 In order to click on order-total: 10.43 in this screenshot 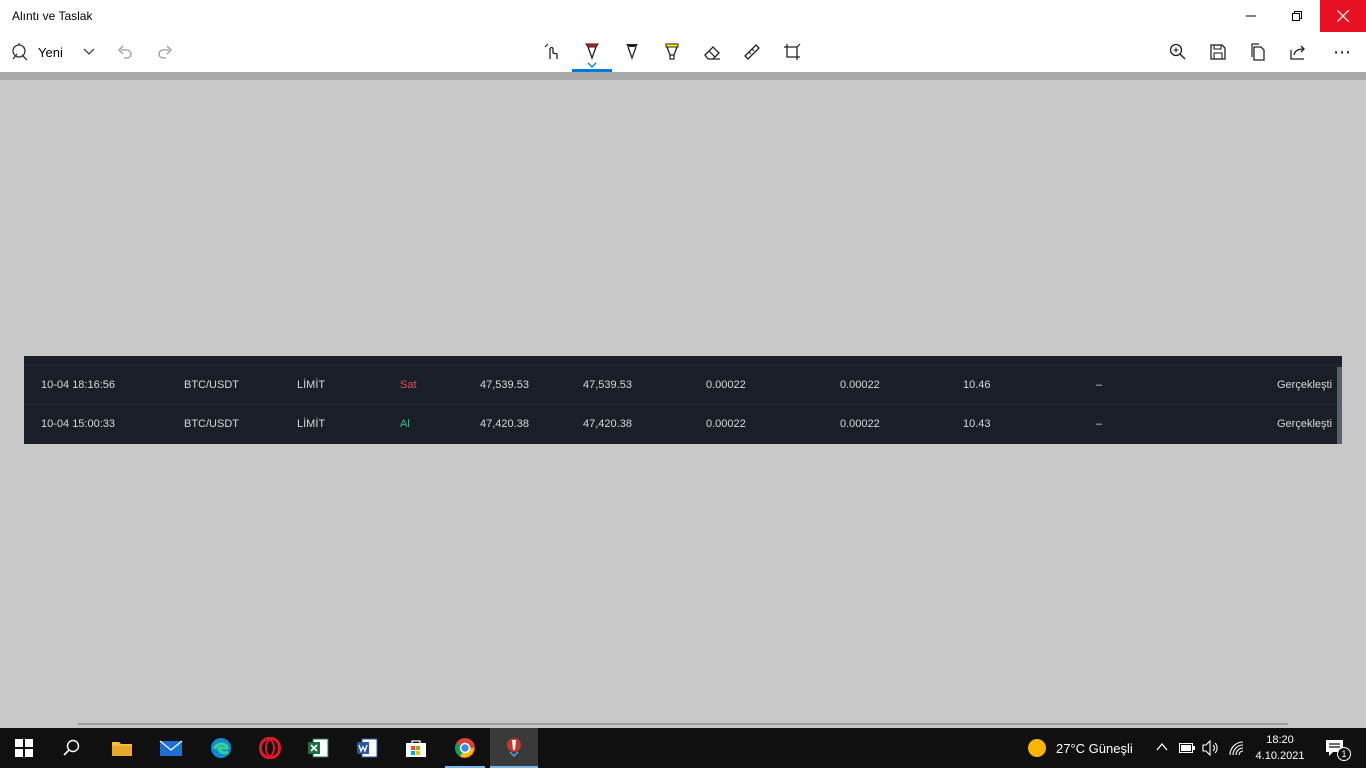, I will do `click(977, 424)`.